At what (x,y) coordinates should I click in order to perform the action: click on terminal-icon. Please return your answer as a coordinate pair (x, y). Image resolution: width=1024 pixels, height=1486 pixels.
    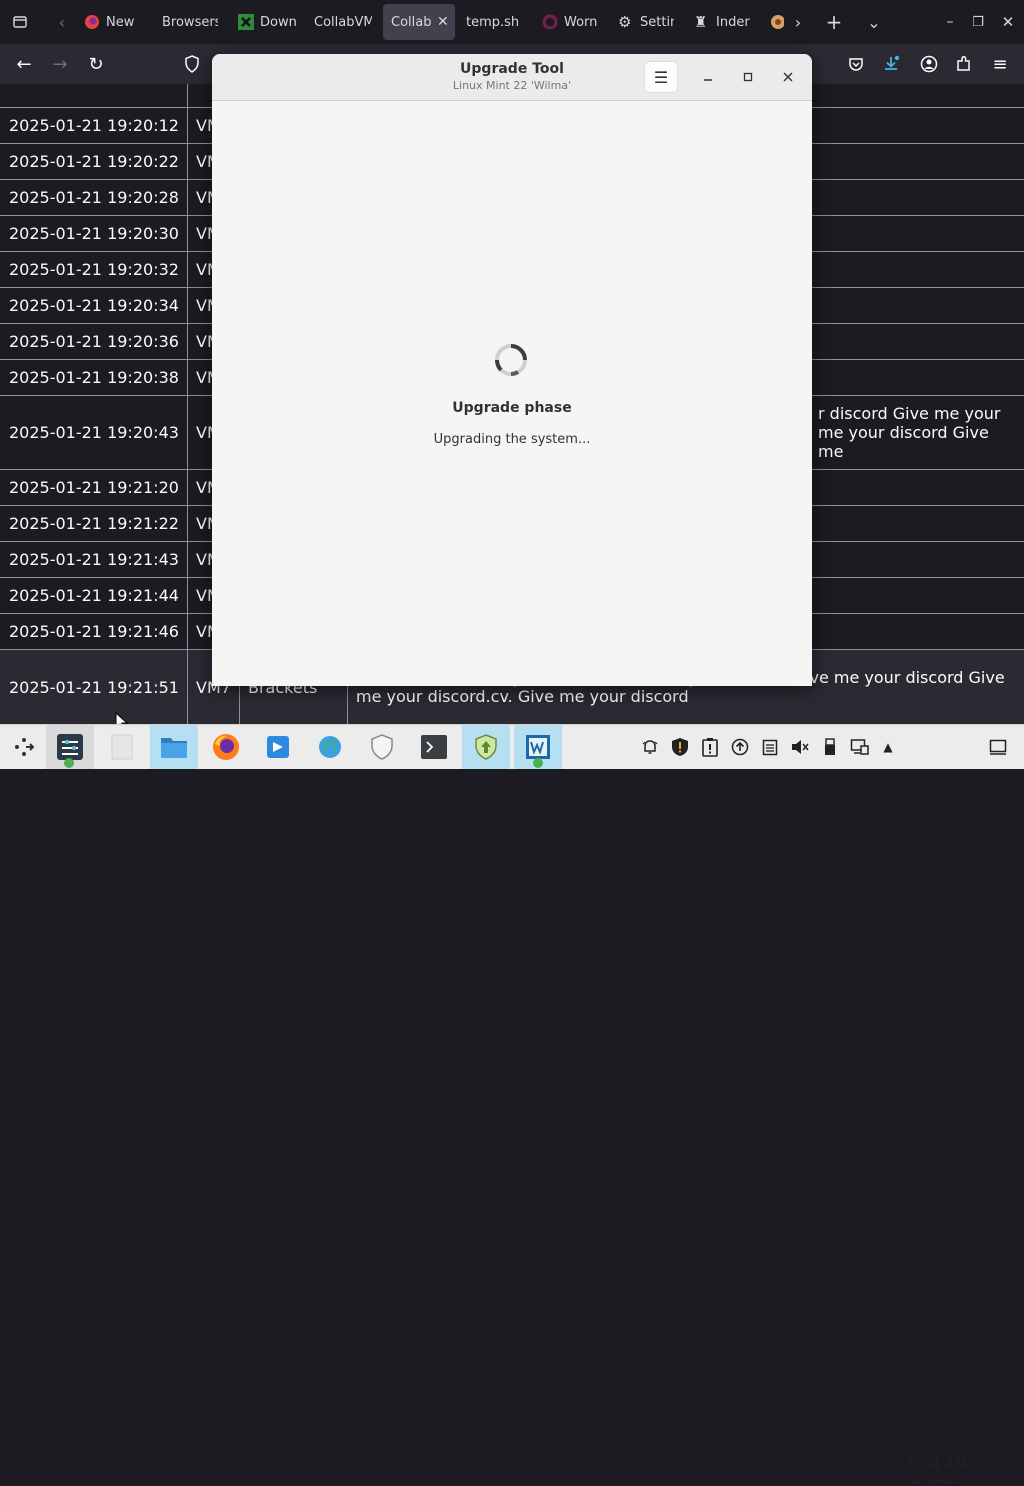
    Looking at the image, I should click on (434, 747).